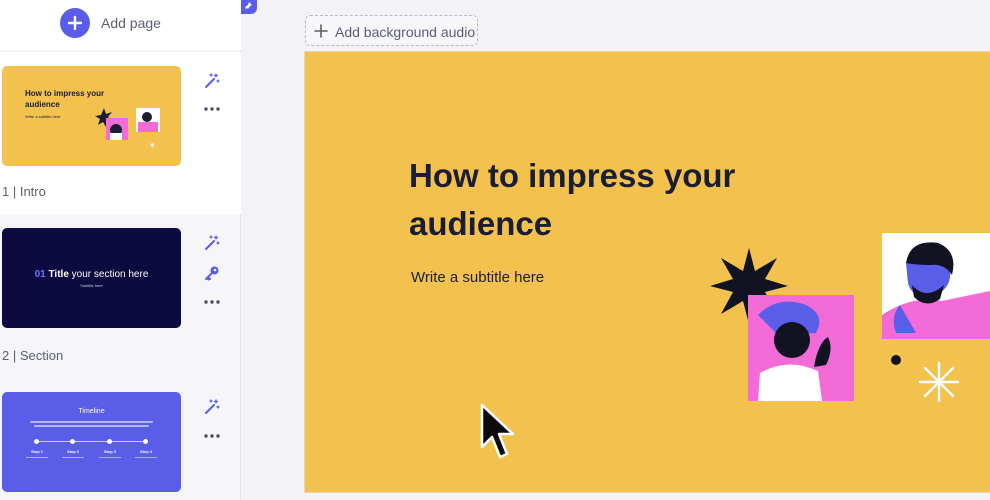 The height and width of the screenshot is (500, 990). Describe the element at coordinates (477, 277) in the screenshot. I see `slide-subtitle: Write a subtitle here` at that location.